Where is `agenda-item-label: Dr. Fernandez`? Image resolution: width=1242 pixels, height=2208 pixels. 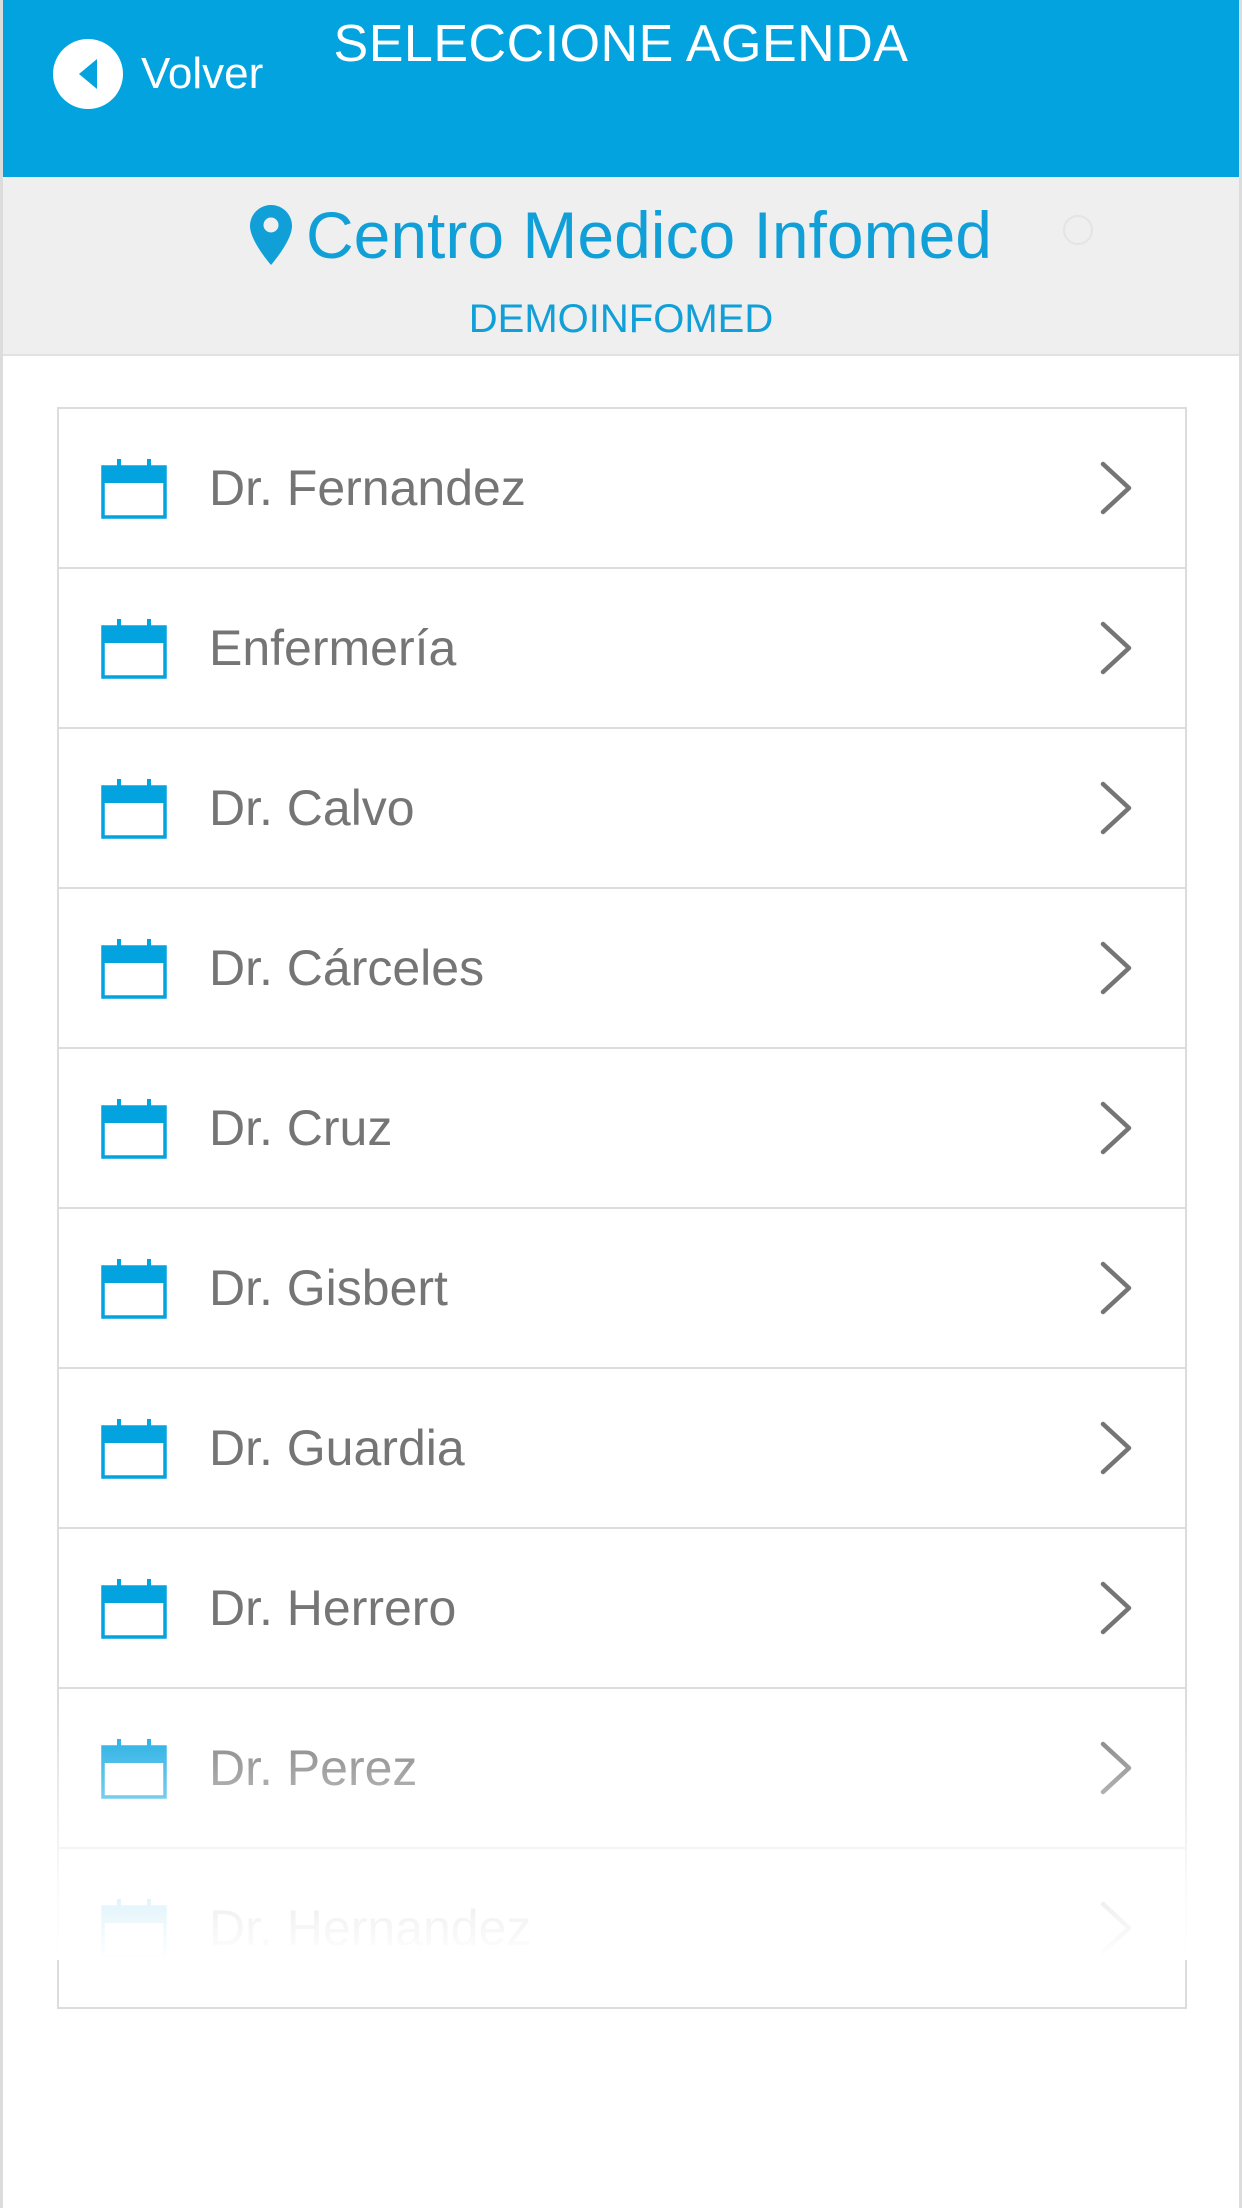 agenda-item-label: Dr. Fernandez is located at coordinates (367, 488).